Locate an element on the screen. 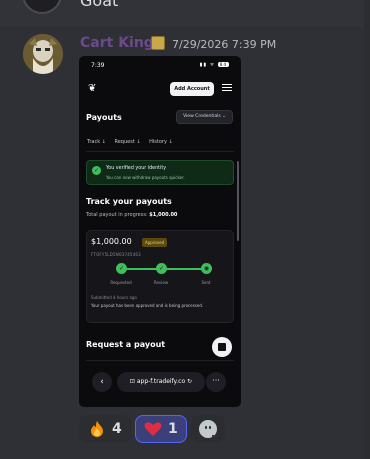  filter-request: Request ↓ is located at coordinates (127, 142).